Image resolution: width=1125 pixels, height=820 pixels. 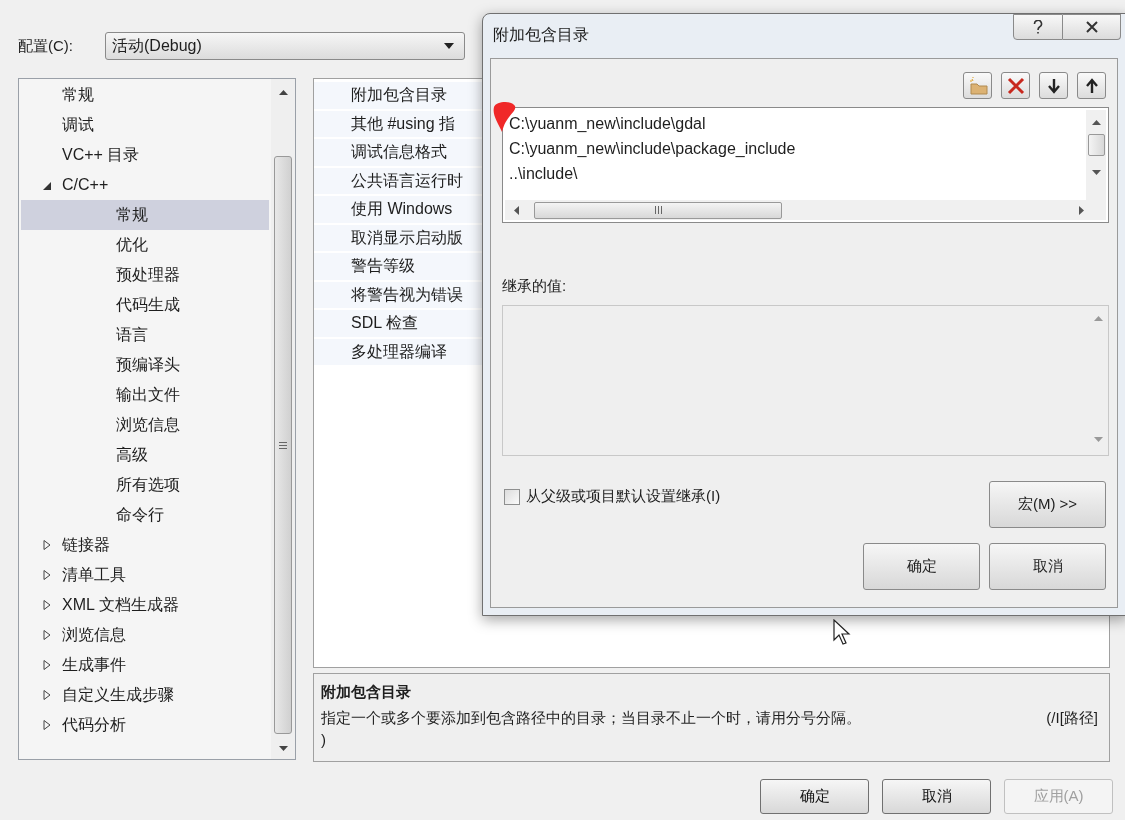 I want to click on tree-item: C/C++, so click(x=145, y=185).